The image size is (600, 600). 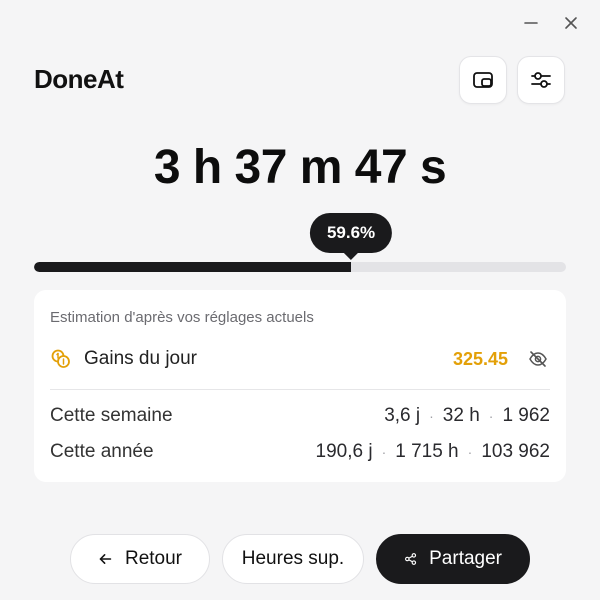 I want to click on coins-icon, so click(x=61, y=359).